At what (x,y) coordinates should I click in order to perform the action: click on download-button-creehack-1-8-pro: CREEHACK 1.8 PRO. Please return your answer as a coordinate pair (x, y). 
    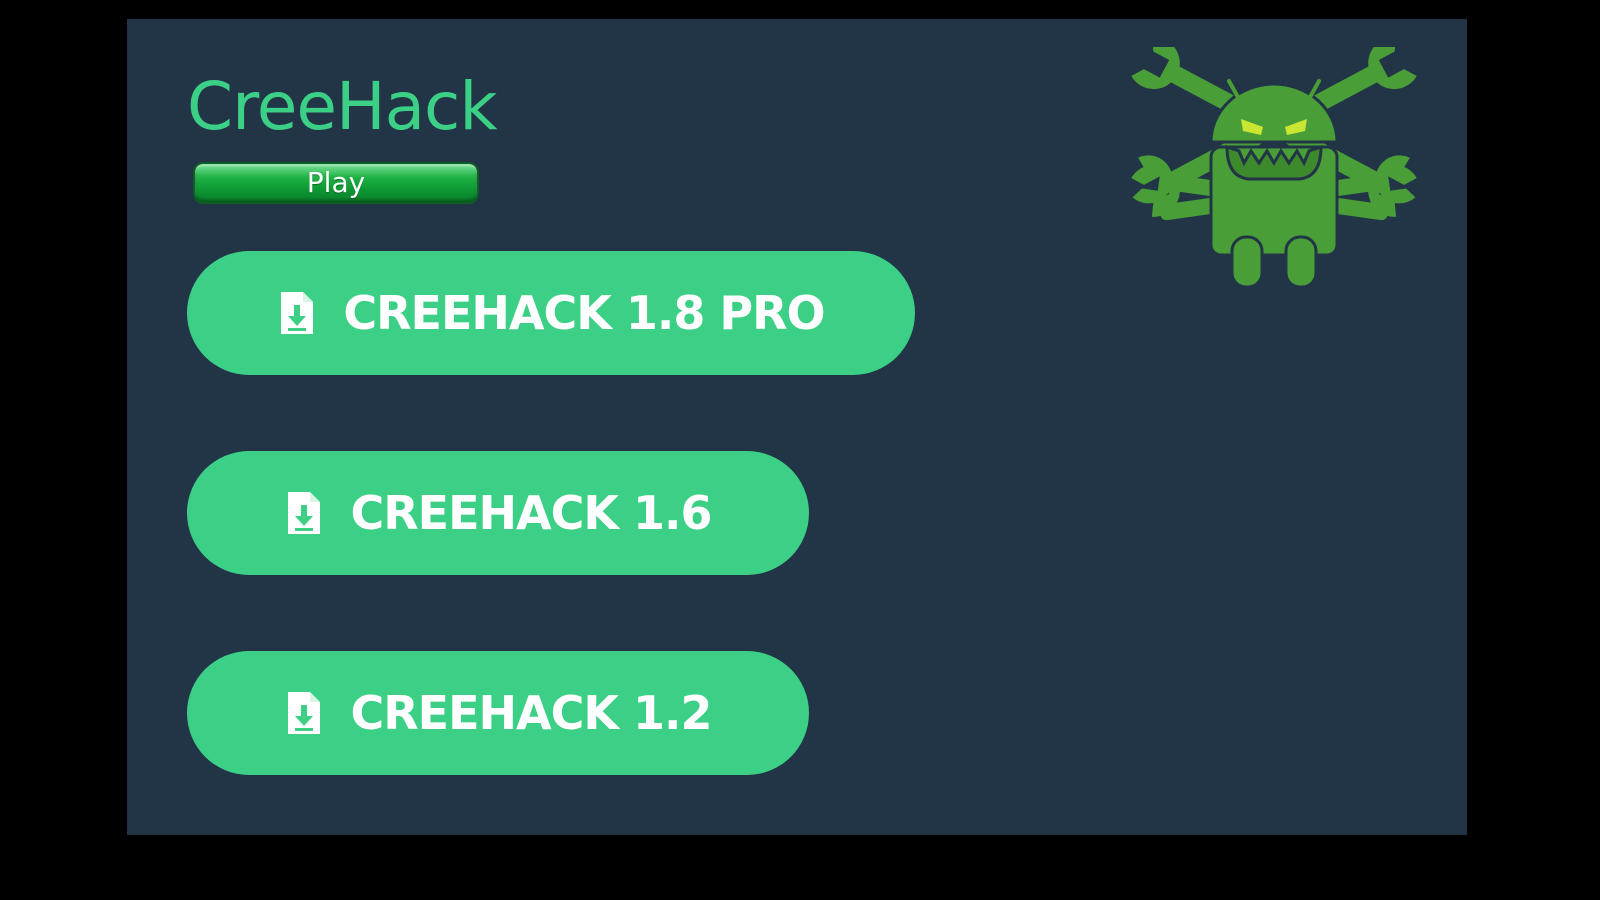
    Looking at the image, I should click on (551, 313).